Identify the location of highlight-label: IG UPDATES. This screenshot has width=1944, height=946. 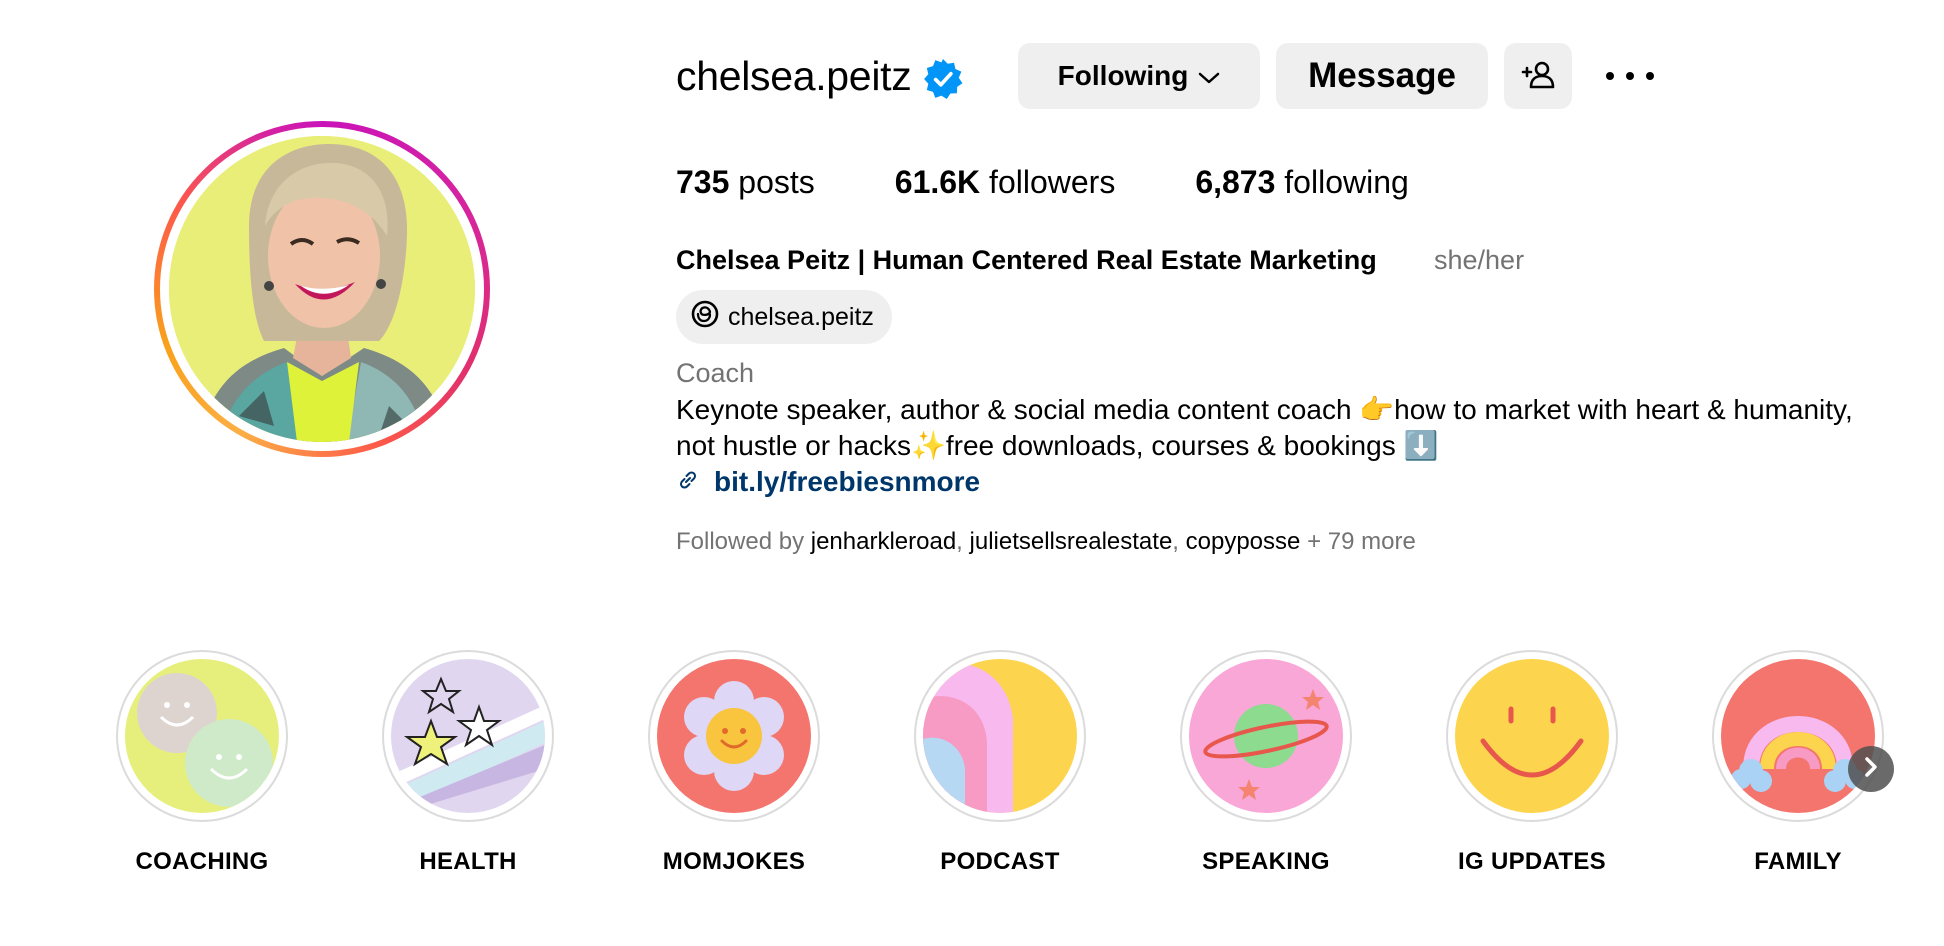
(1532, 861).